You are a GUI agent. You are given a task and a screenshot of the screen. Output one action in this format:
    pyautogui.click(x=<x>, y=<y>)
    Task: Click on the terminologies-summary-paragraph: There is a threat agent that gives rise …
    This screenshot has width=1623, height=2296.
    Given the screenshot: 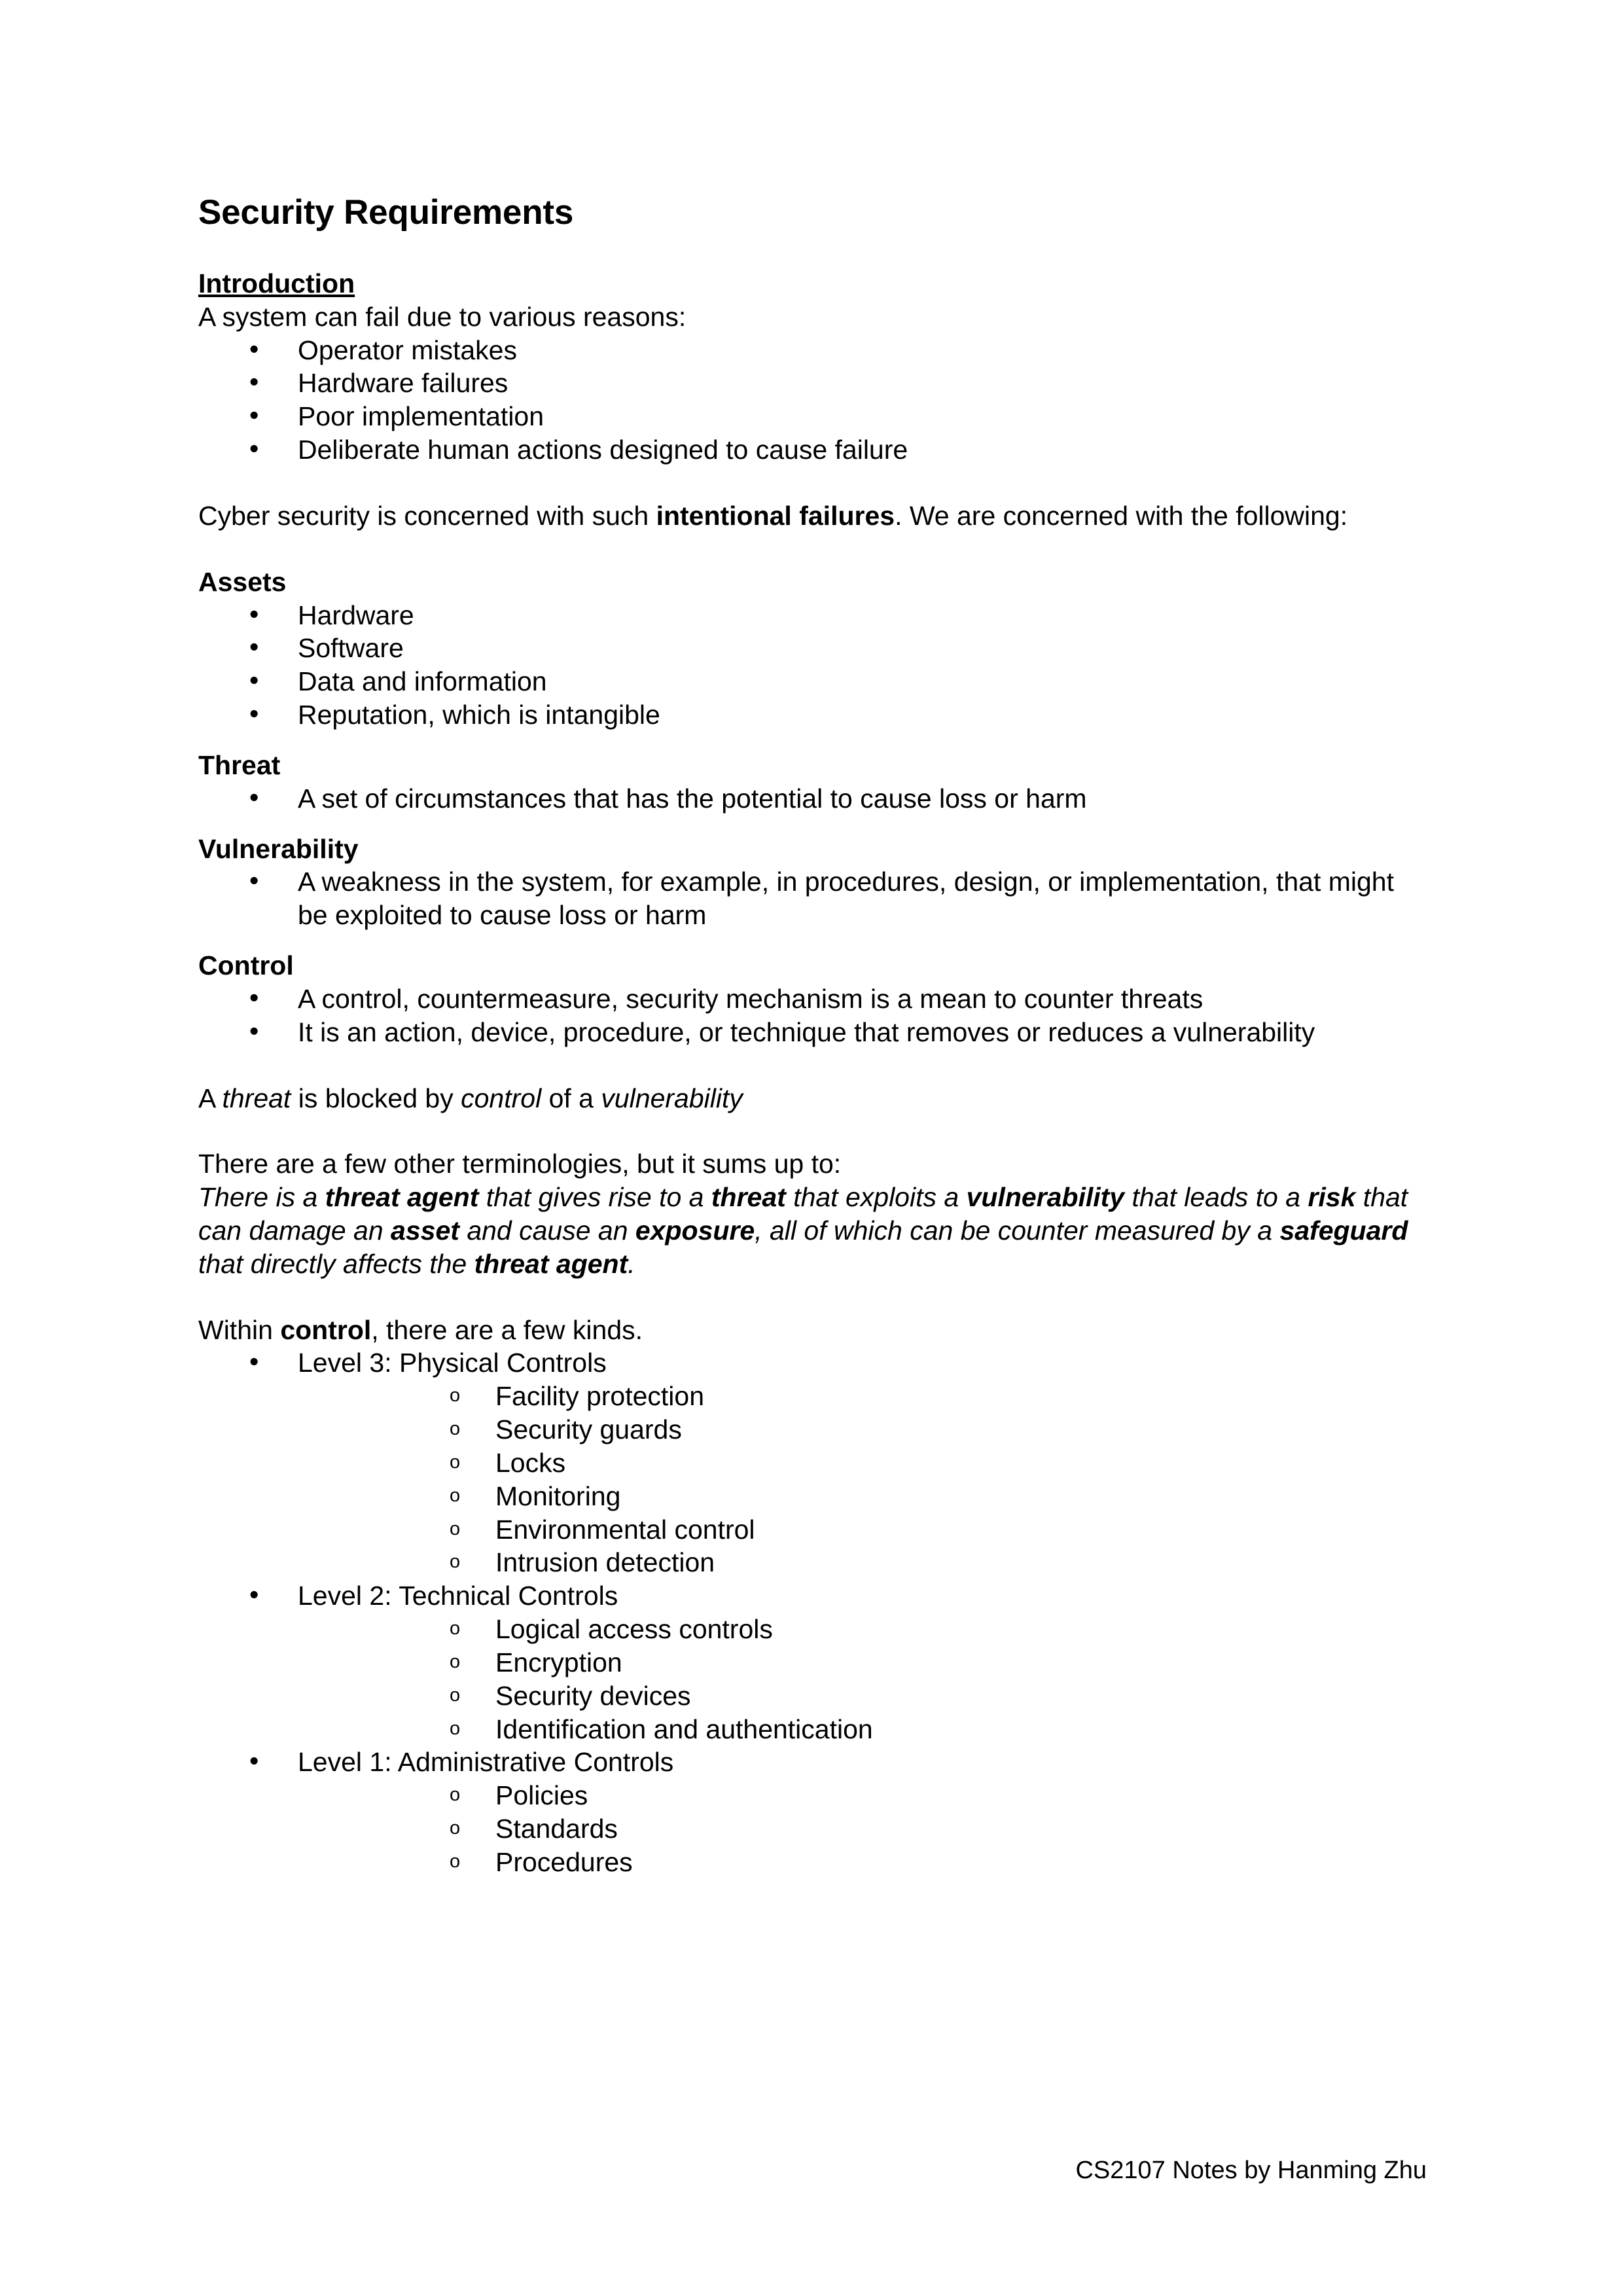 What is the action you would take?
    pyautogui.click(x=813, y=1230)
    